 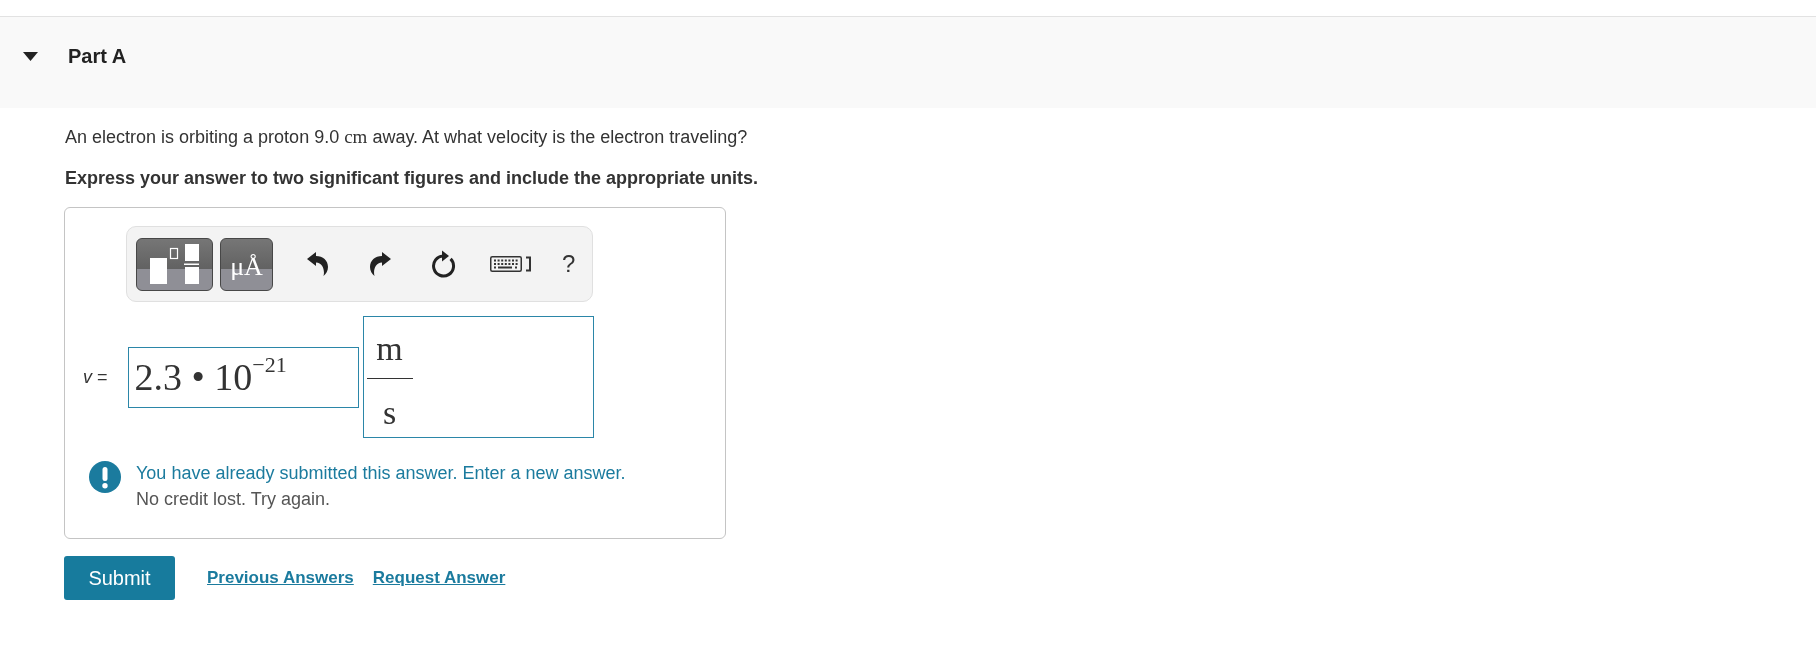 I want to click on question-text: An electron is orbiting a proton 9.0 cm away. At what velocity is the electron traveling?, so click(x=406, y=137).